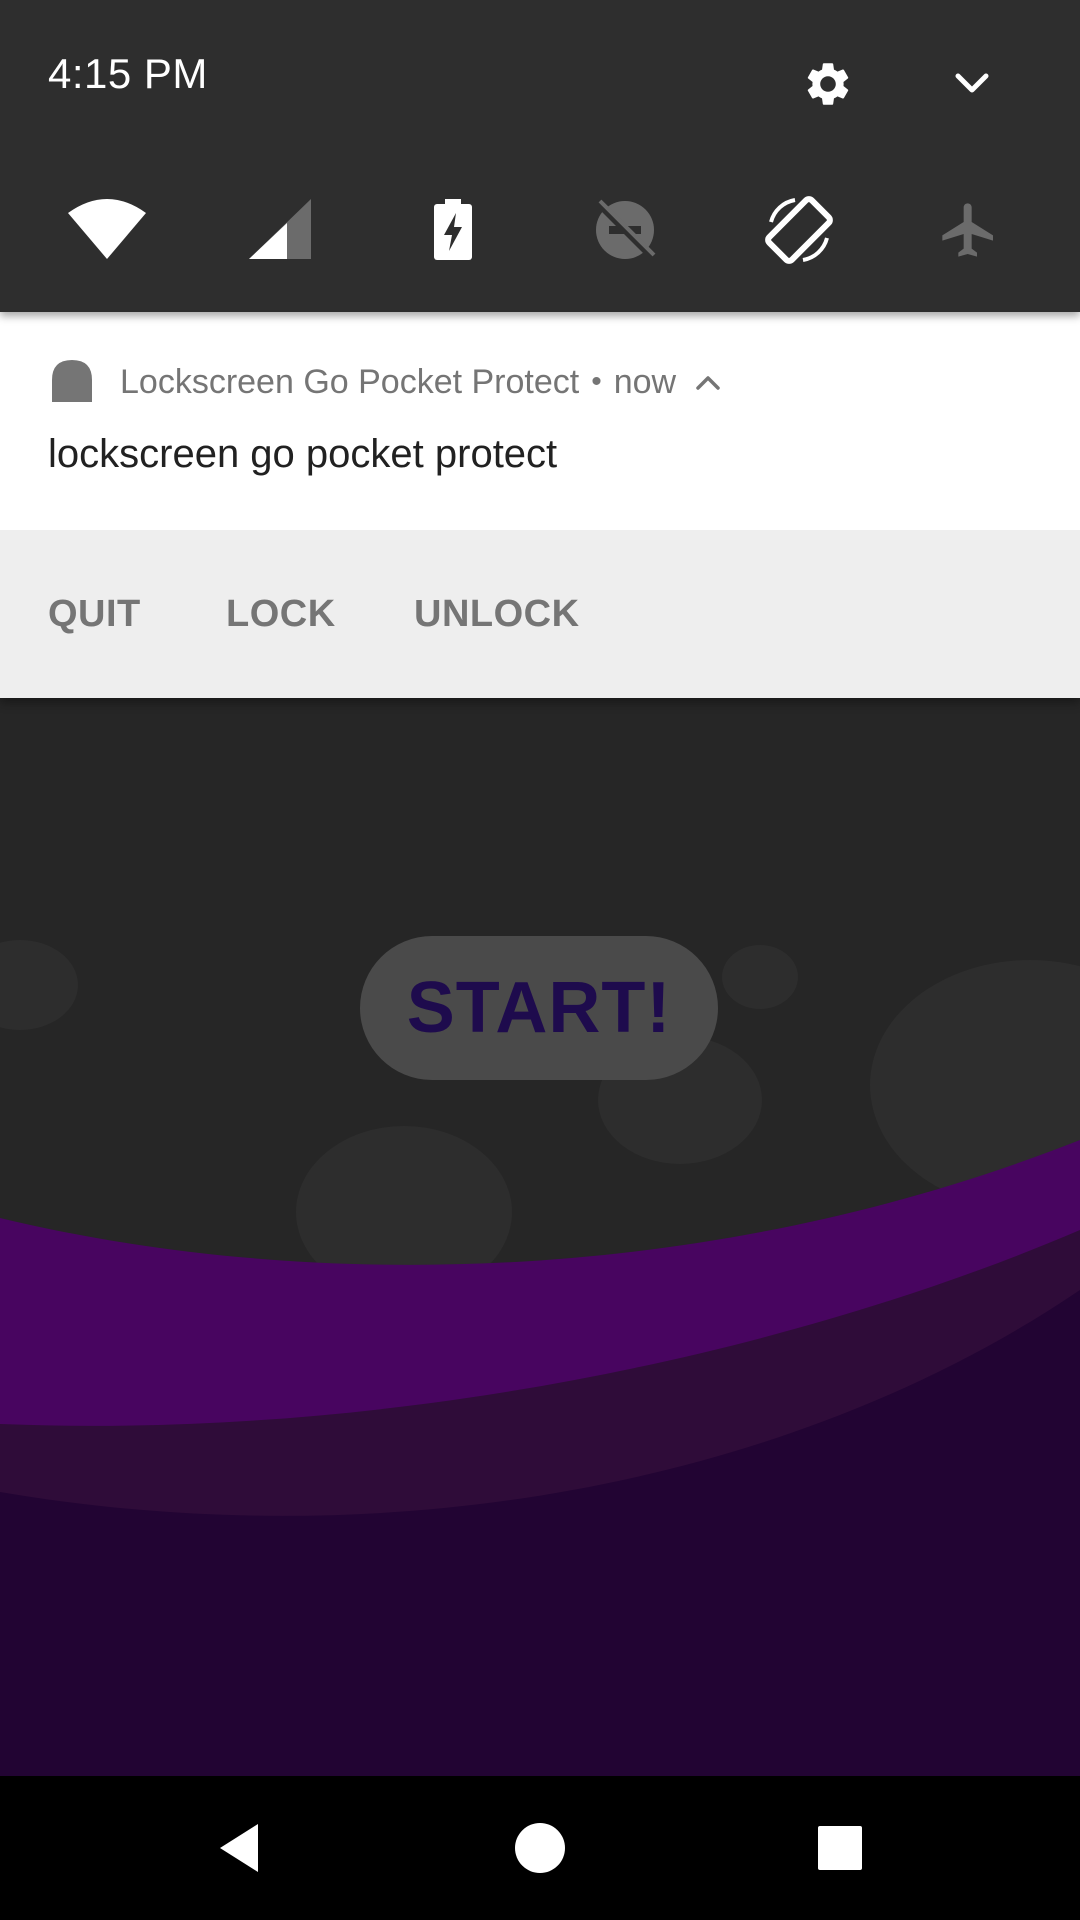  I want to click on navigation-bar, so click(540, 1848).